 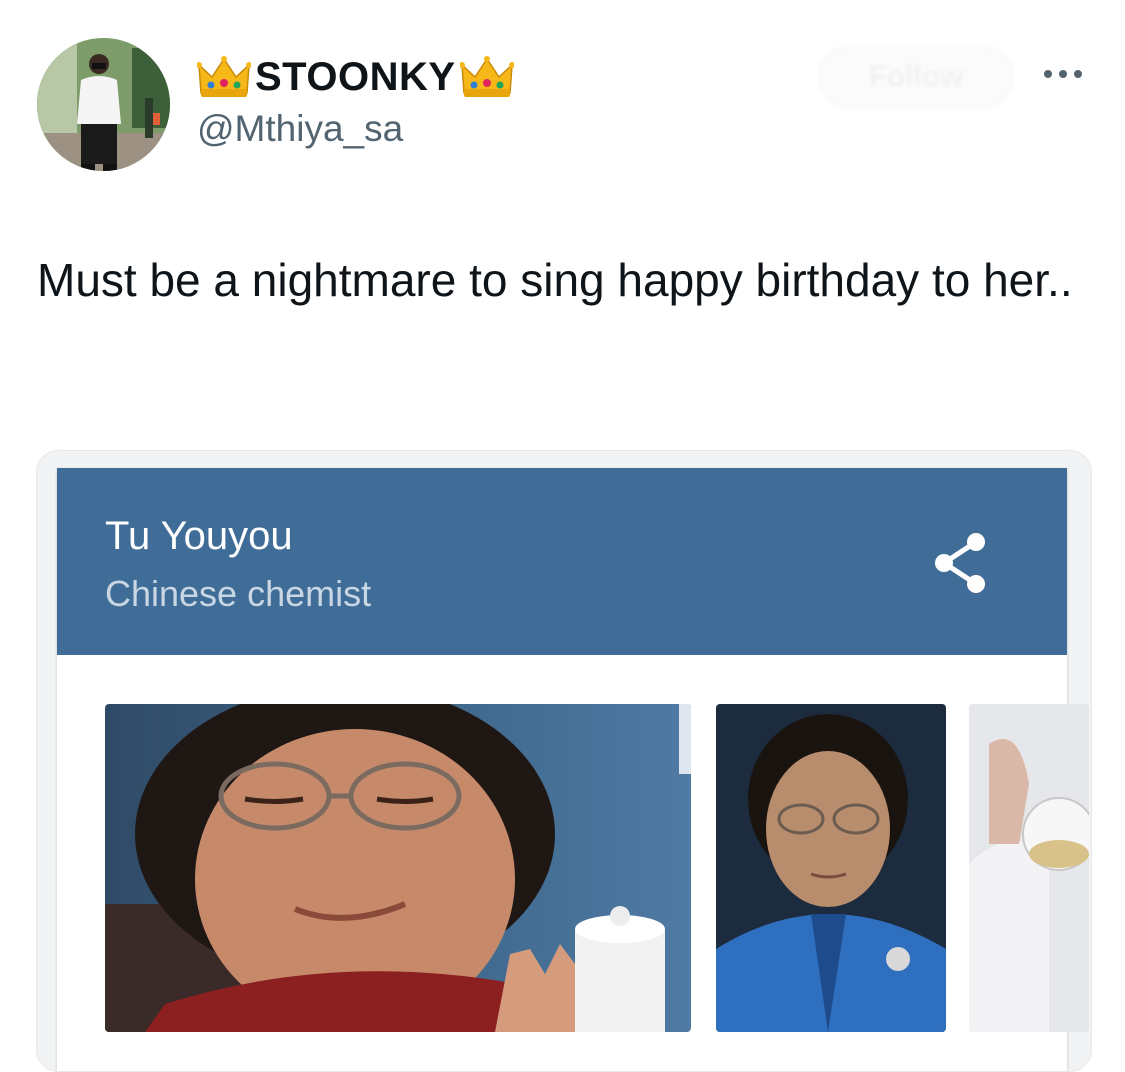 What do you see at coordinates (238, 593) in the screenshot?
I see `knowledge-panel-subtitle: Chinese chemist` at bounding box center [238, 593].